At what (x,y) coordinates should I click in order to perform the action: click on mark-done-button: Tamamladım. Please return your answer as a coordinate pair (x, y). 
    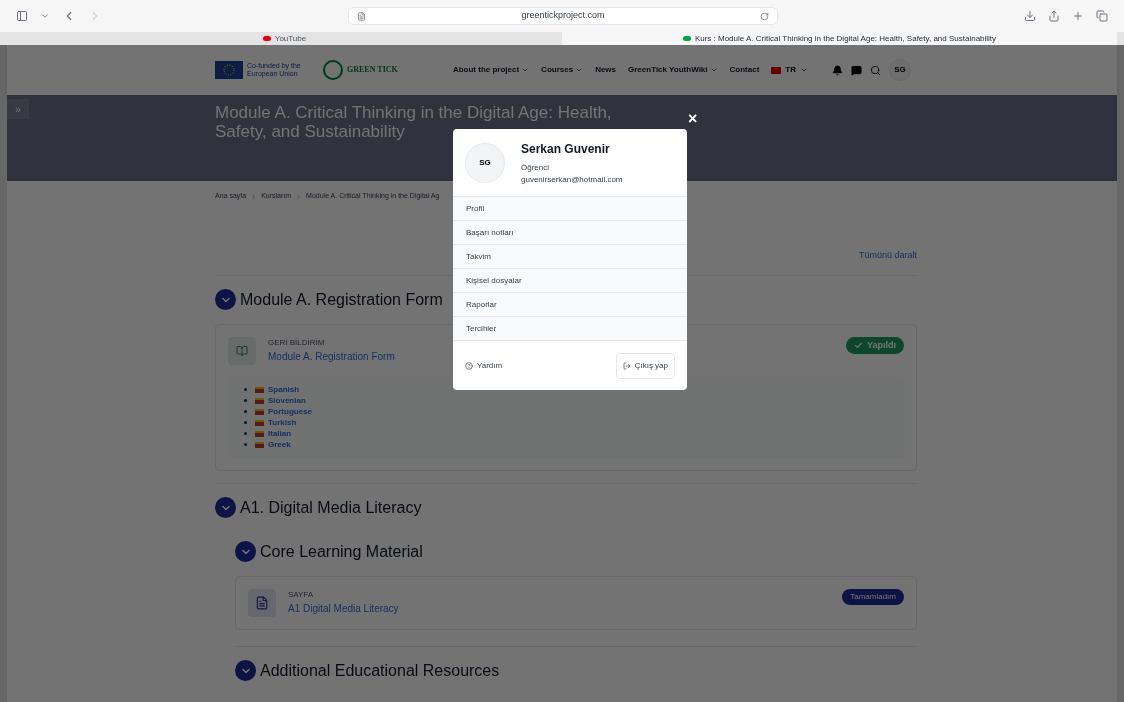
    Looking at the image, I should click on (873, 596).